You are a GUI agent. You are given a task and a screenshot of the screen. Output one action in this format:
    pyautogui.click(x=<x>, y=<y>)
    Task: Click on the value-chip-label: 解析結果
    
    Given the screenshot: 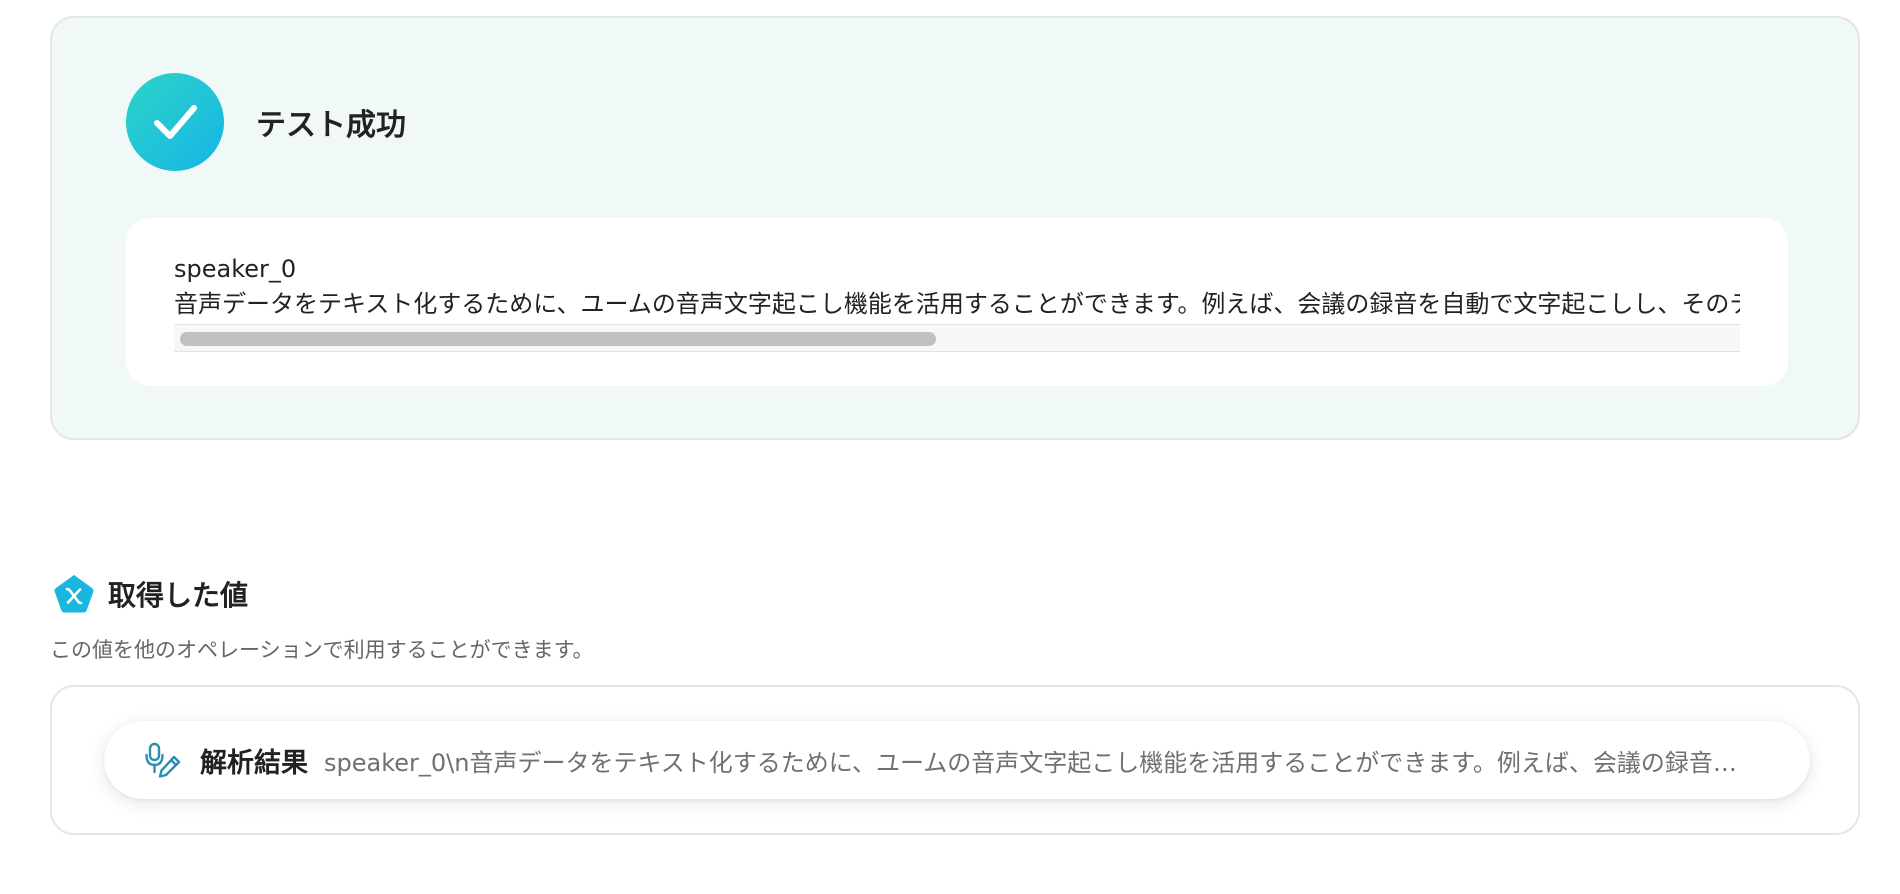 What is the action you would take?
    pyautogui.click(x=254, y=763)
    